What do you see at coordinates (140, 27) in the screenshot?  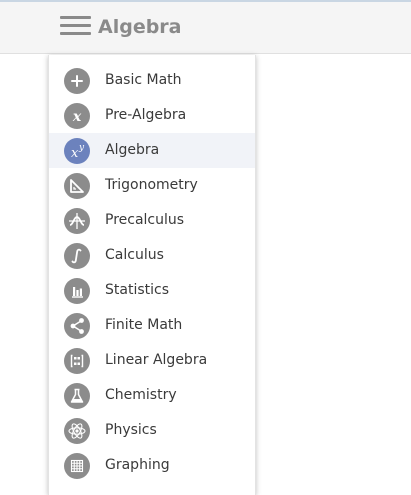 I see `page-title: Algebra` at bounding box center [140, 27].